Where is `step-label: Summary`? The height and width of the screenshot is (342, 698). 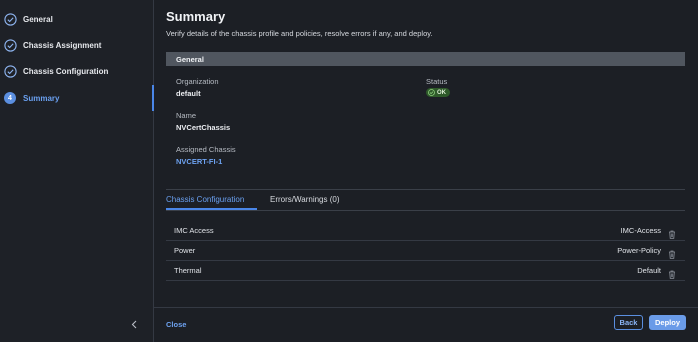 step-label: Summary is located at coordinates (41, 98).